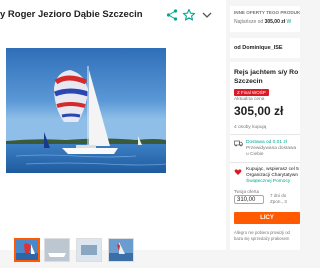 This screenshot has height=268, width=320. What do you see at coordinates (262, 48) in the screenshot?
I see `seller-name: Dominique_ISE` at bounding box center [262, 48].